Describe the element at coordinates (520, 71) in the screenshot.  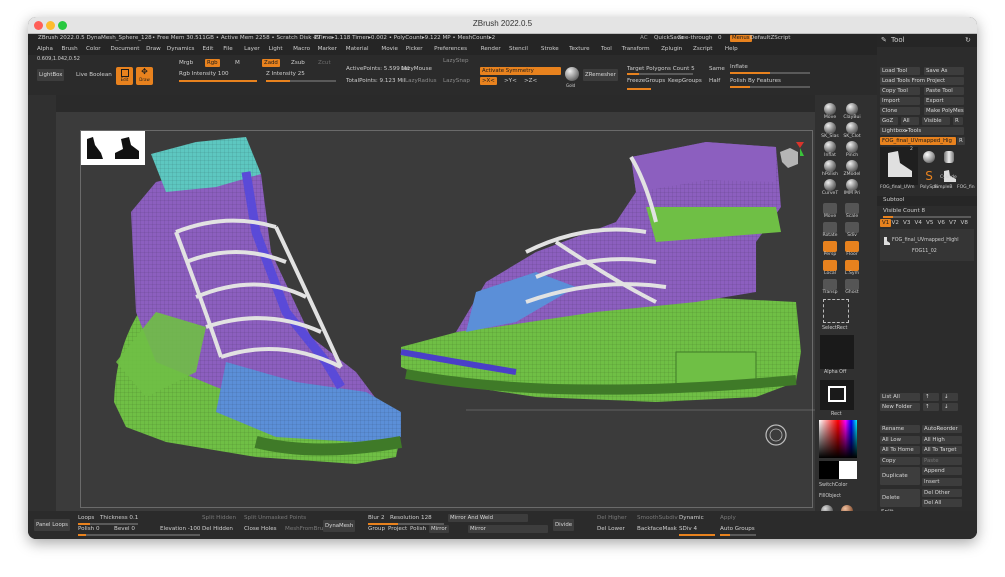
I see `activate-symmetry-button: Activate Symmetry` at that location.